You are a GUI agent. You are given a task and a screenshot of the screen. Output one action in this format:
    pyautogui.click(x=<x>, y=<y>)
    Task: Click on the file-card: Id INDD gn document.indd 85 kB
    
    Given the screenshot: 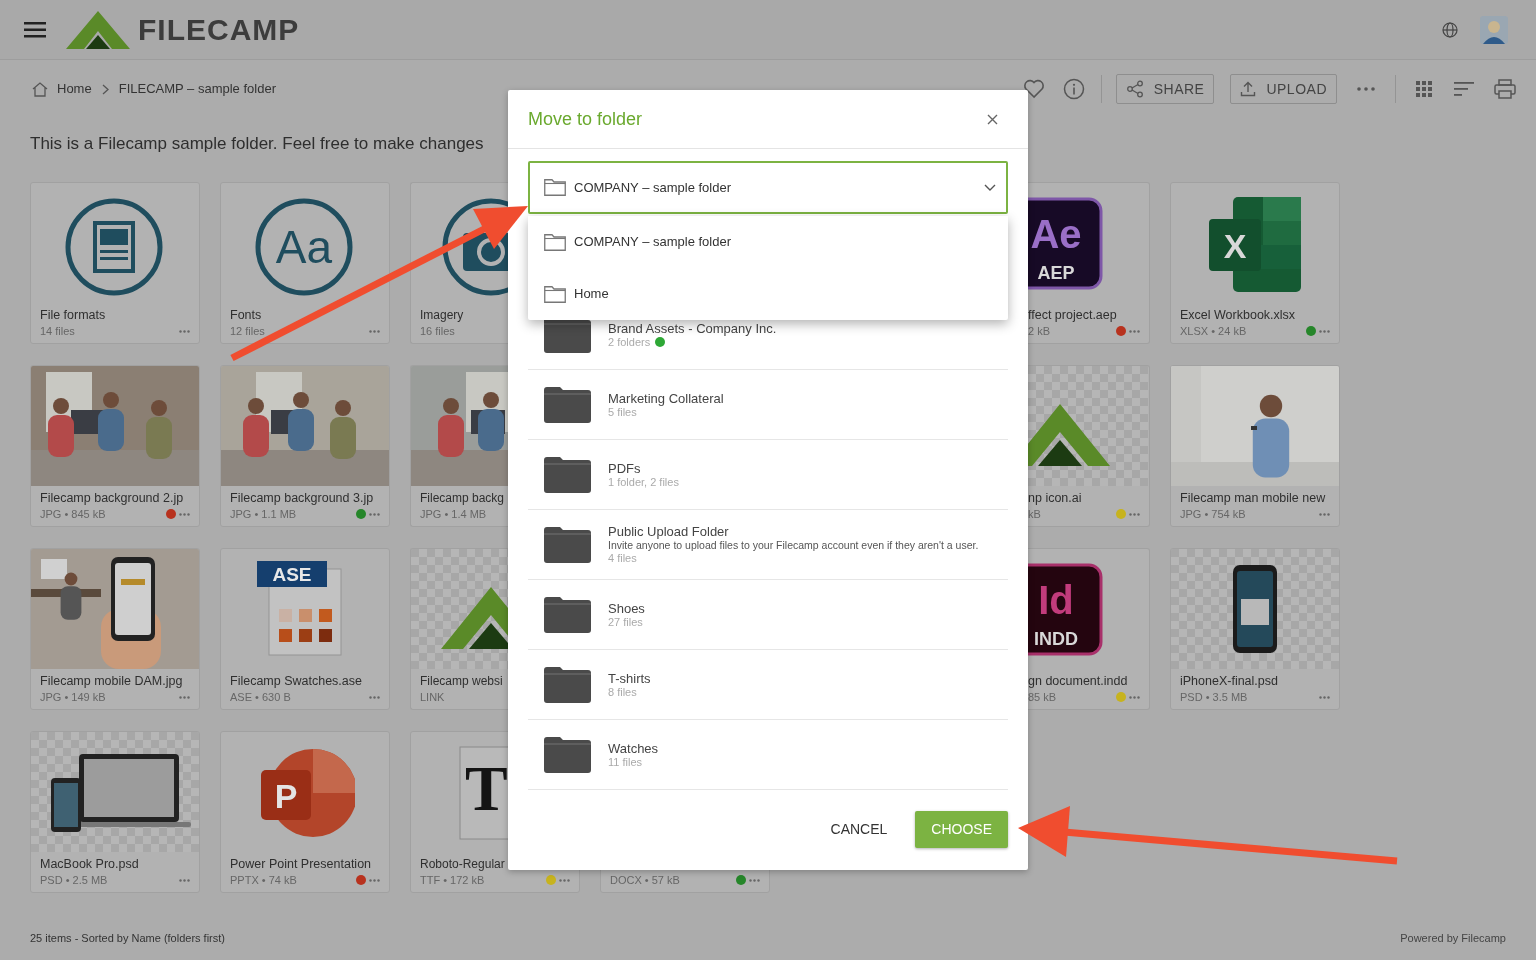 What is the action you would take?
    pyautogui.click(x=1089, y=629)
    